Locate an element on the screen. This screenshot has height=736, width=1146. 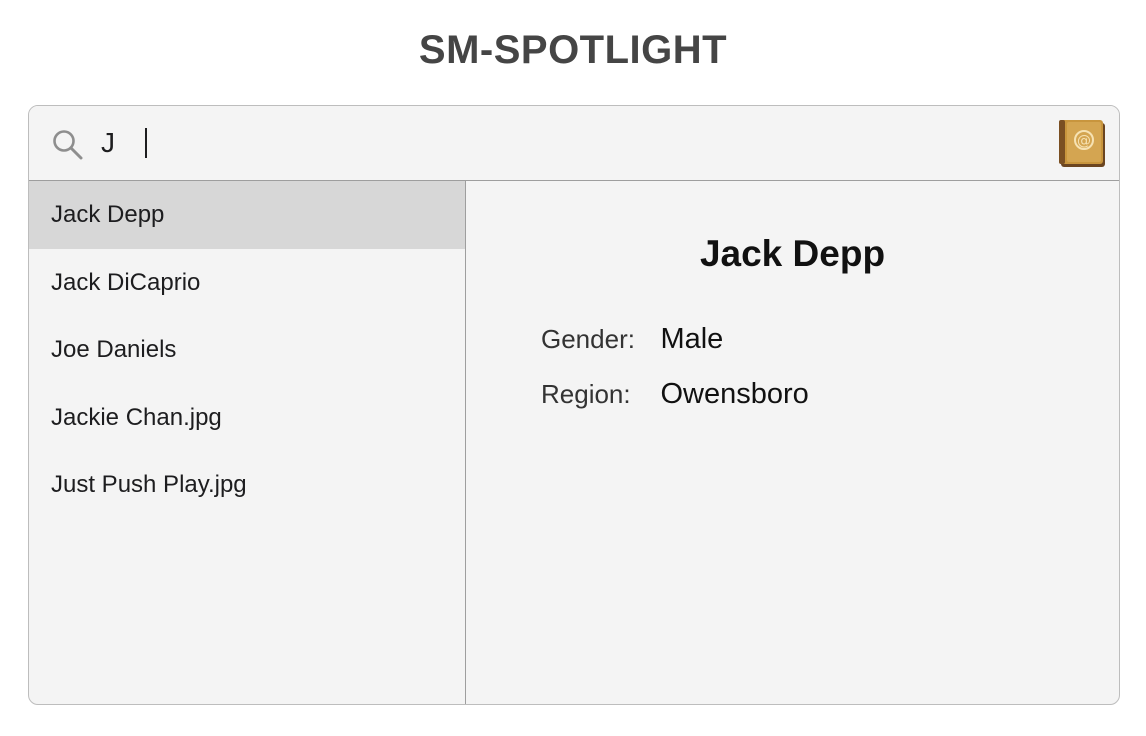
detail-value: Male is located at coordinates (692, 339).